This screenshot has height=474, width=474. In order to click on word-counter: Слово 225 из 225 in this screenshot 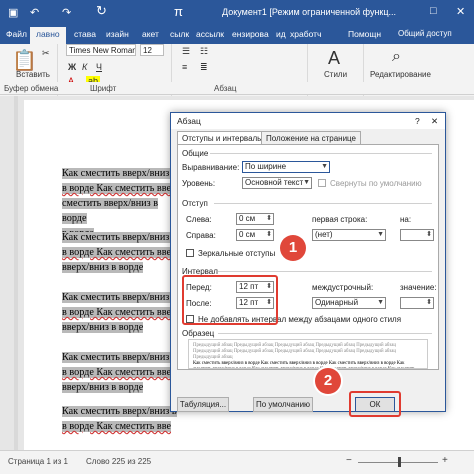, I will do `click(118, 461)`.